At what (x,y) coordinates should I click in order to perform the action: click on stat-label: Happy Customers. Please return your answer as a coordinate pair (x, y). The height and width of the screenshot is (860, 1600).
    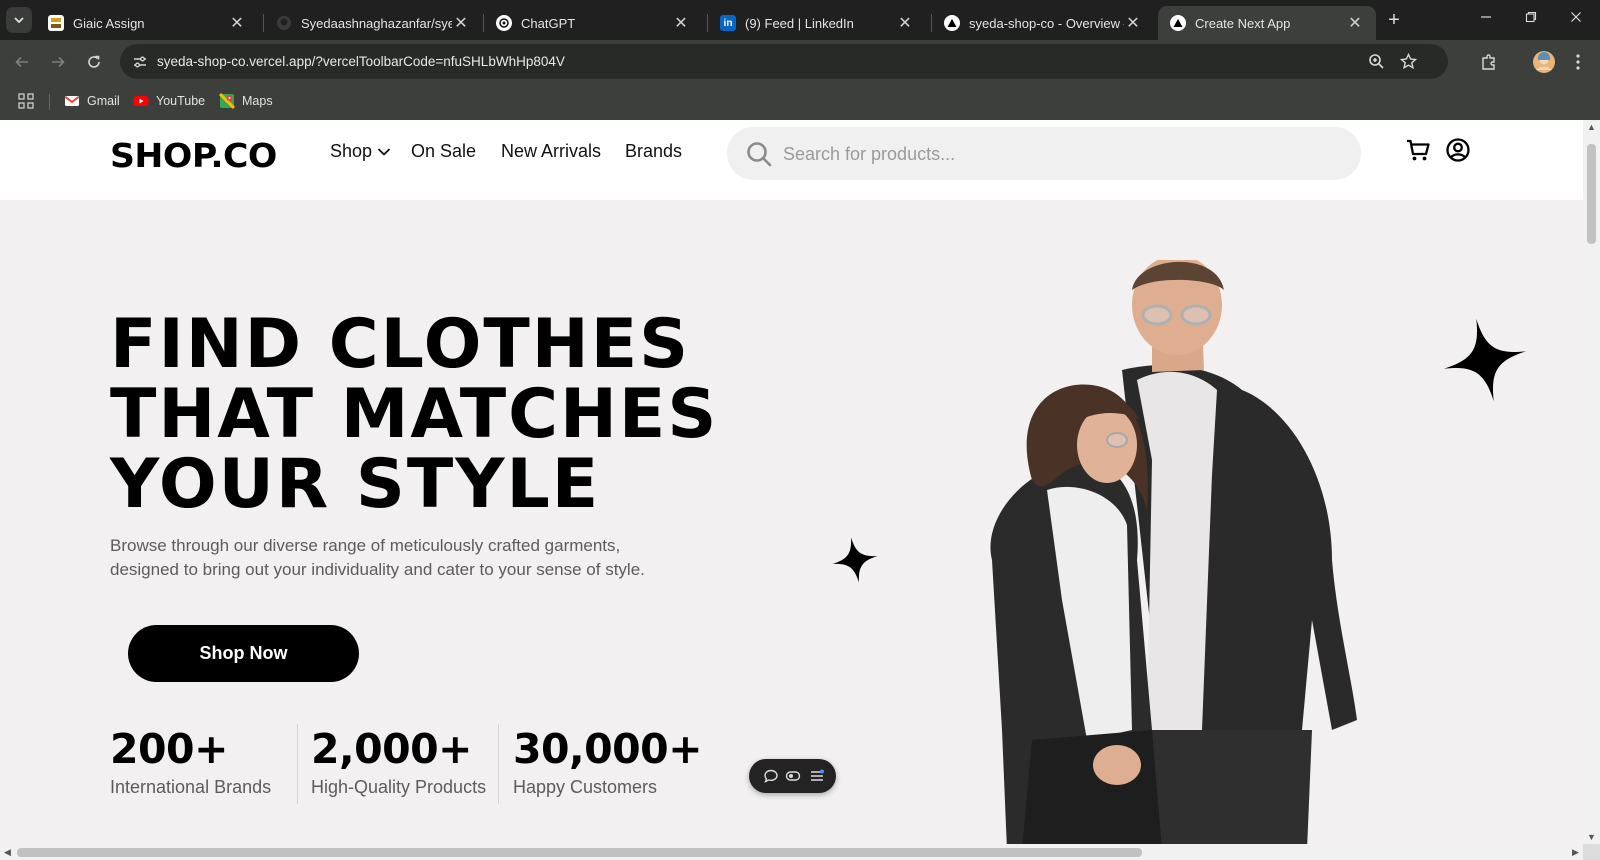
    Looking at the image, I should click on (585, 787).